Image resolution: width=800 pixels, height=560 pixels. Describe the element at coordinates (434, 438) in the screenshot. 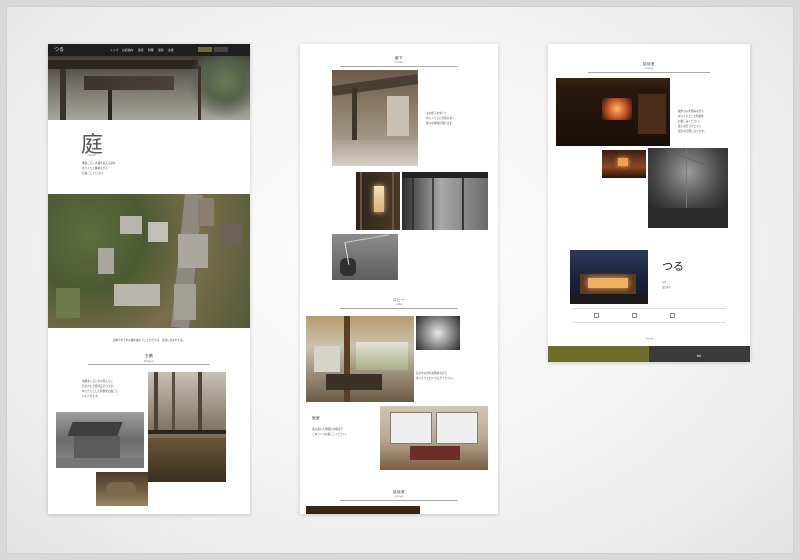

I see `private-room-photo` at that location.